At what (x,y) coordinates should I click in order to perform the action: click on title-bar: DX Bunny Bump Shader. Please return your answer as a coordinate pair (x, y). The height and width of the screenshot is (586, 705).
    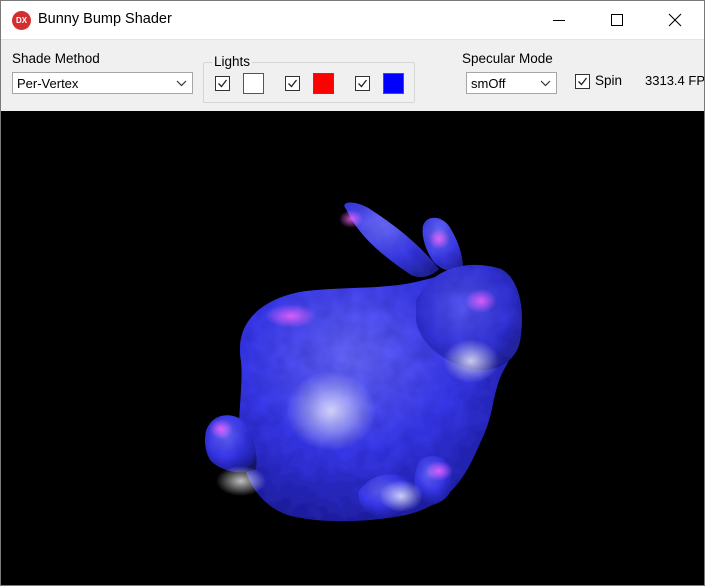
    Looking at the image, I should click on (352, 20).